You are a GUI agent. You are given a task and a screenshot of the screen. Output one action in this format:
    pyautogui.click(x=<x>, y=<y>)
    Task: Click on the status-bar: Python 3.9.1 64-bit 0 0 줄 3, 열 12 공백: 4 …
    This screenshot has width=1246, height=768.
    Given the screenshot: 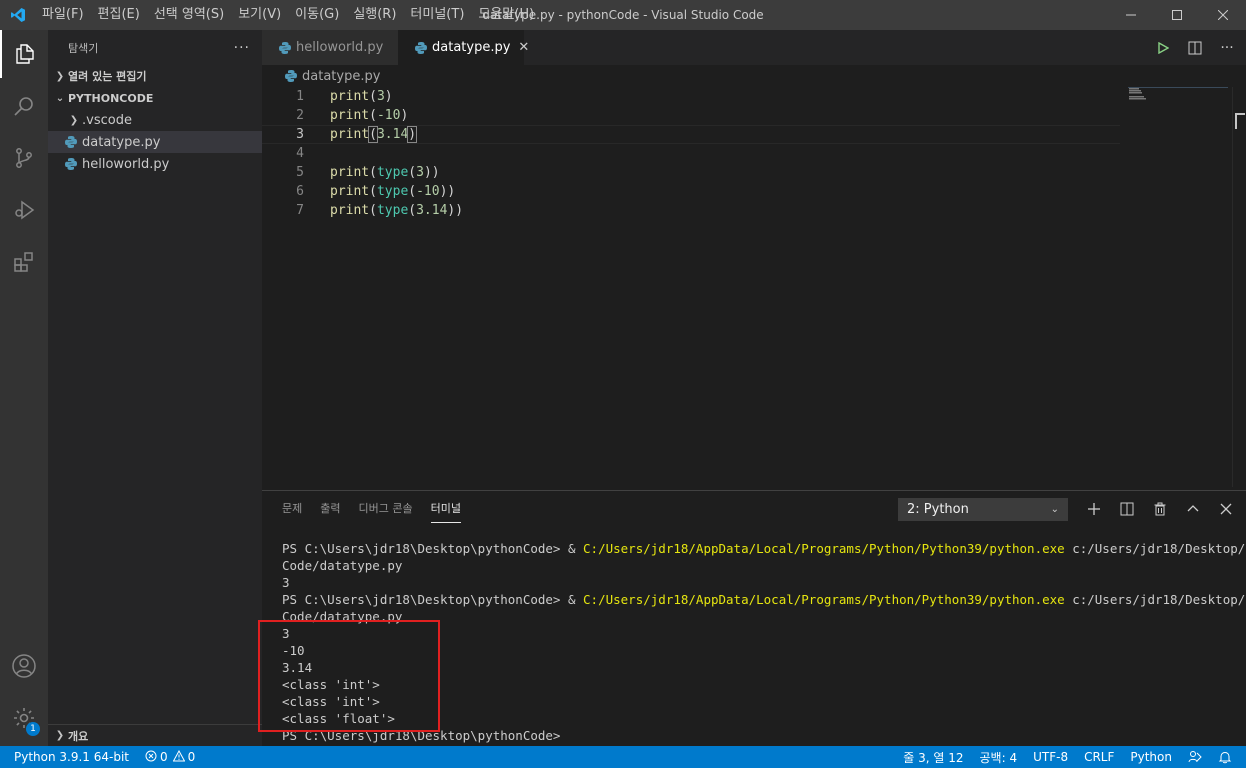 What is the action you would take?
    pyautogui.click(x=623, y=757)
    